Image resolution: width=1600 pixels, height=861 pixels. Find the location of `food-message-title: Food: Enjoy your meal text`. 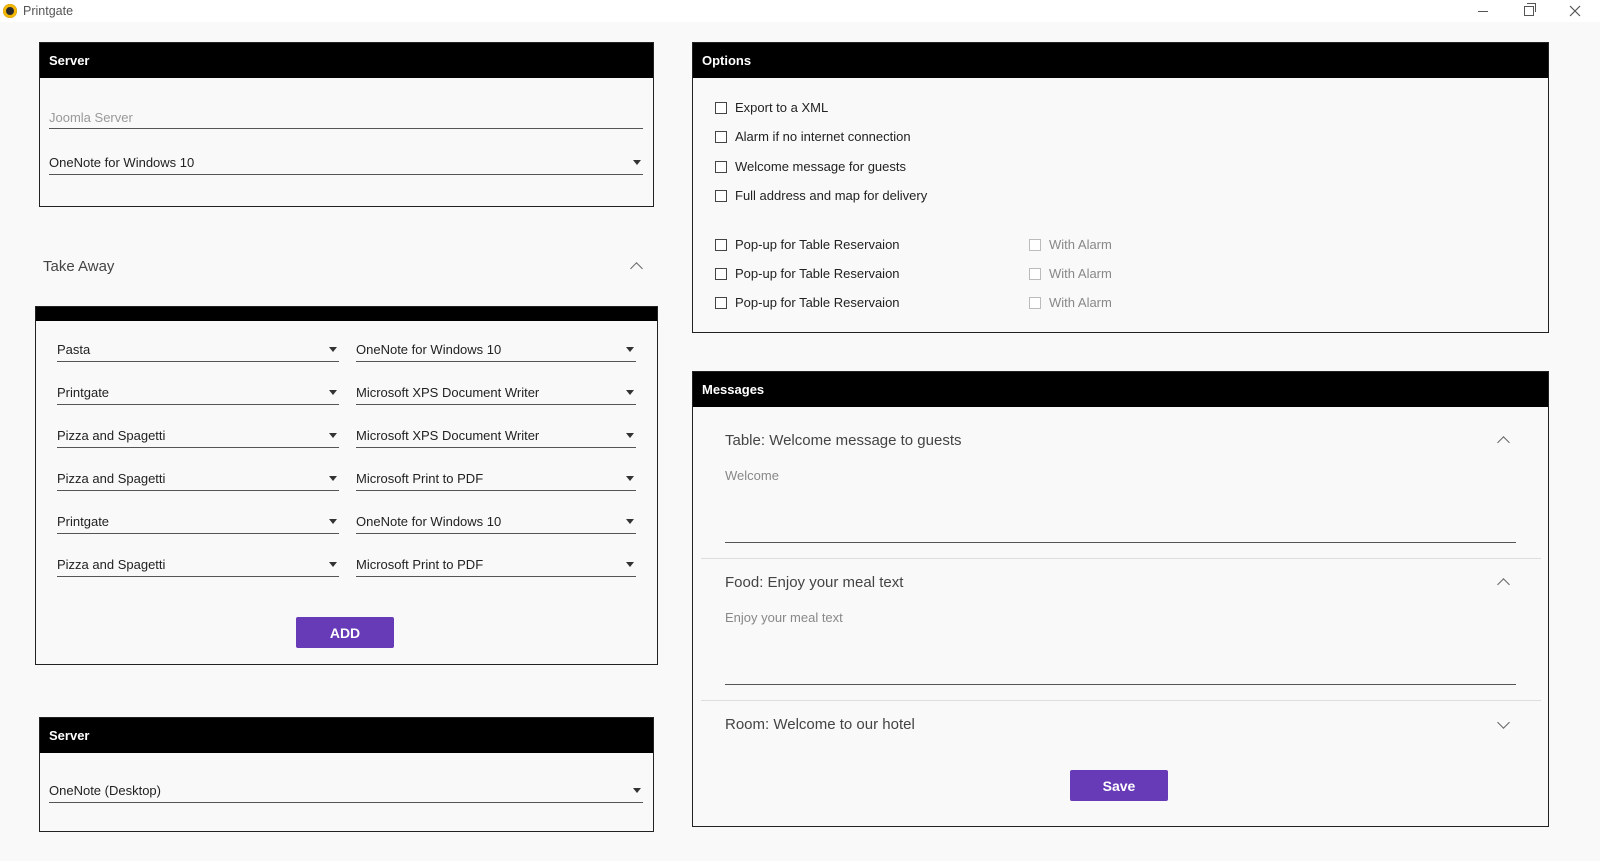

food-message-title: Food: Enjoy your meal text is located at coordinates (814, 582).